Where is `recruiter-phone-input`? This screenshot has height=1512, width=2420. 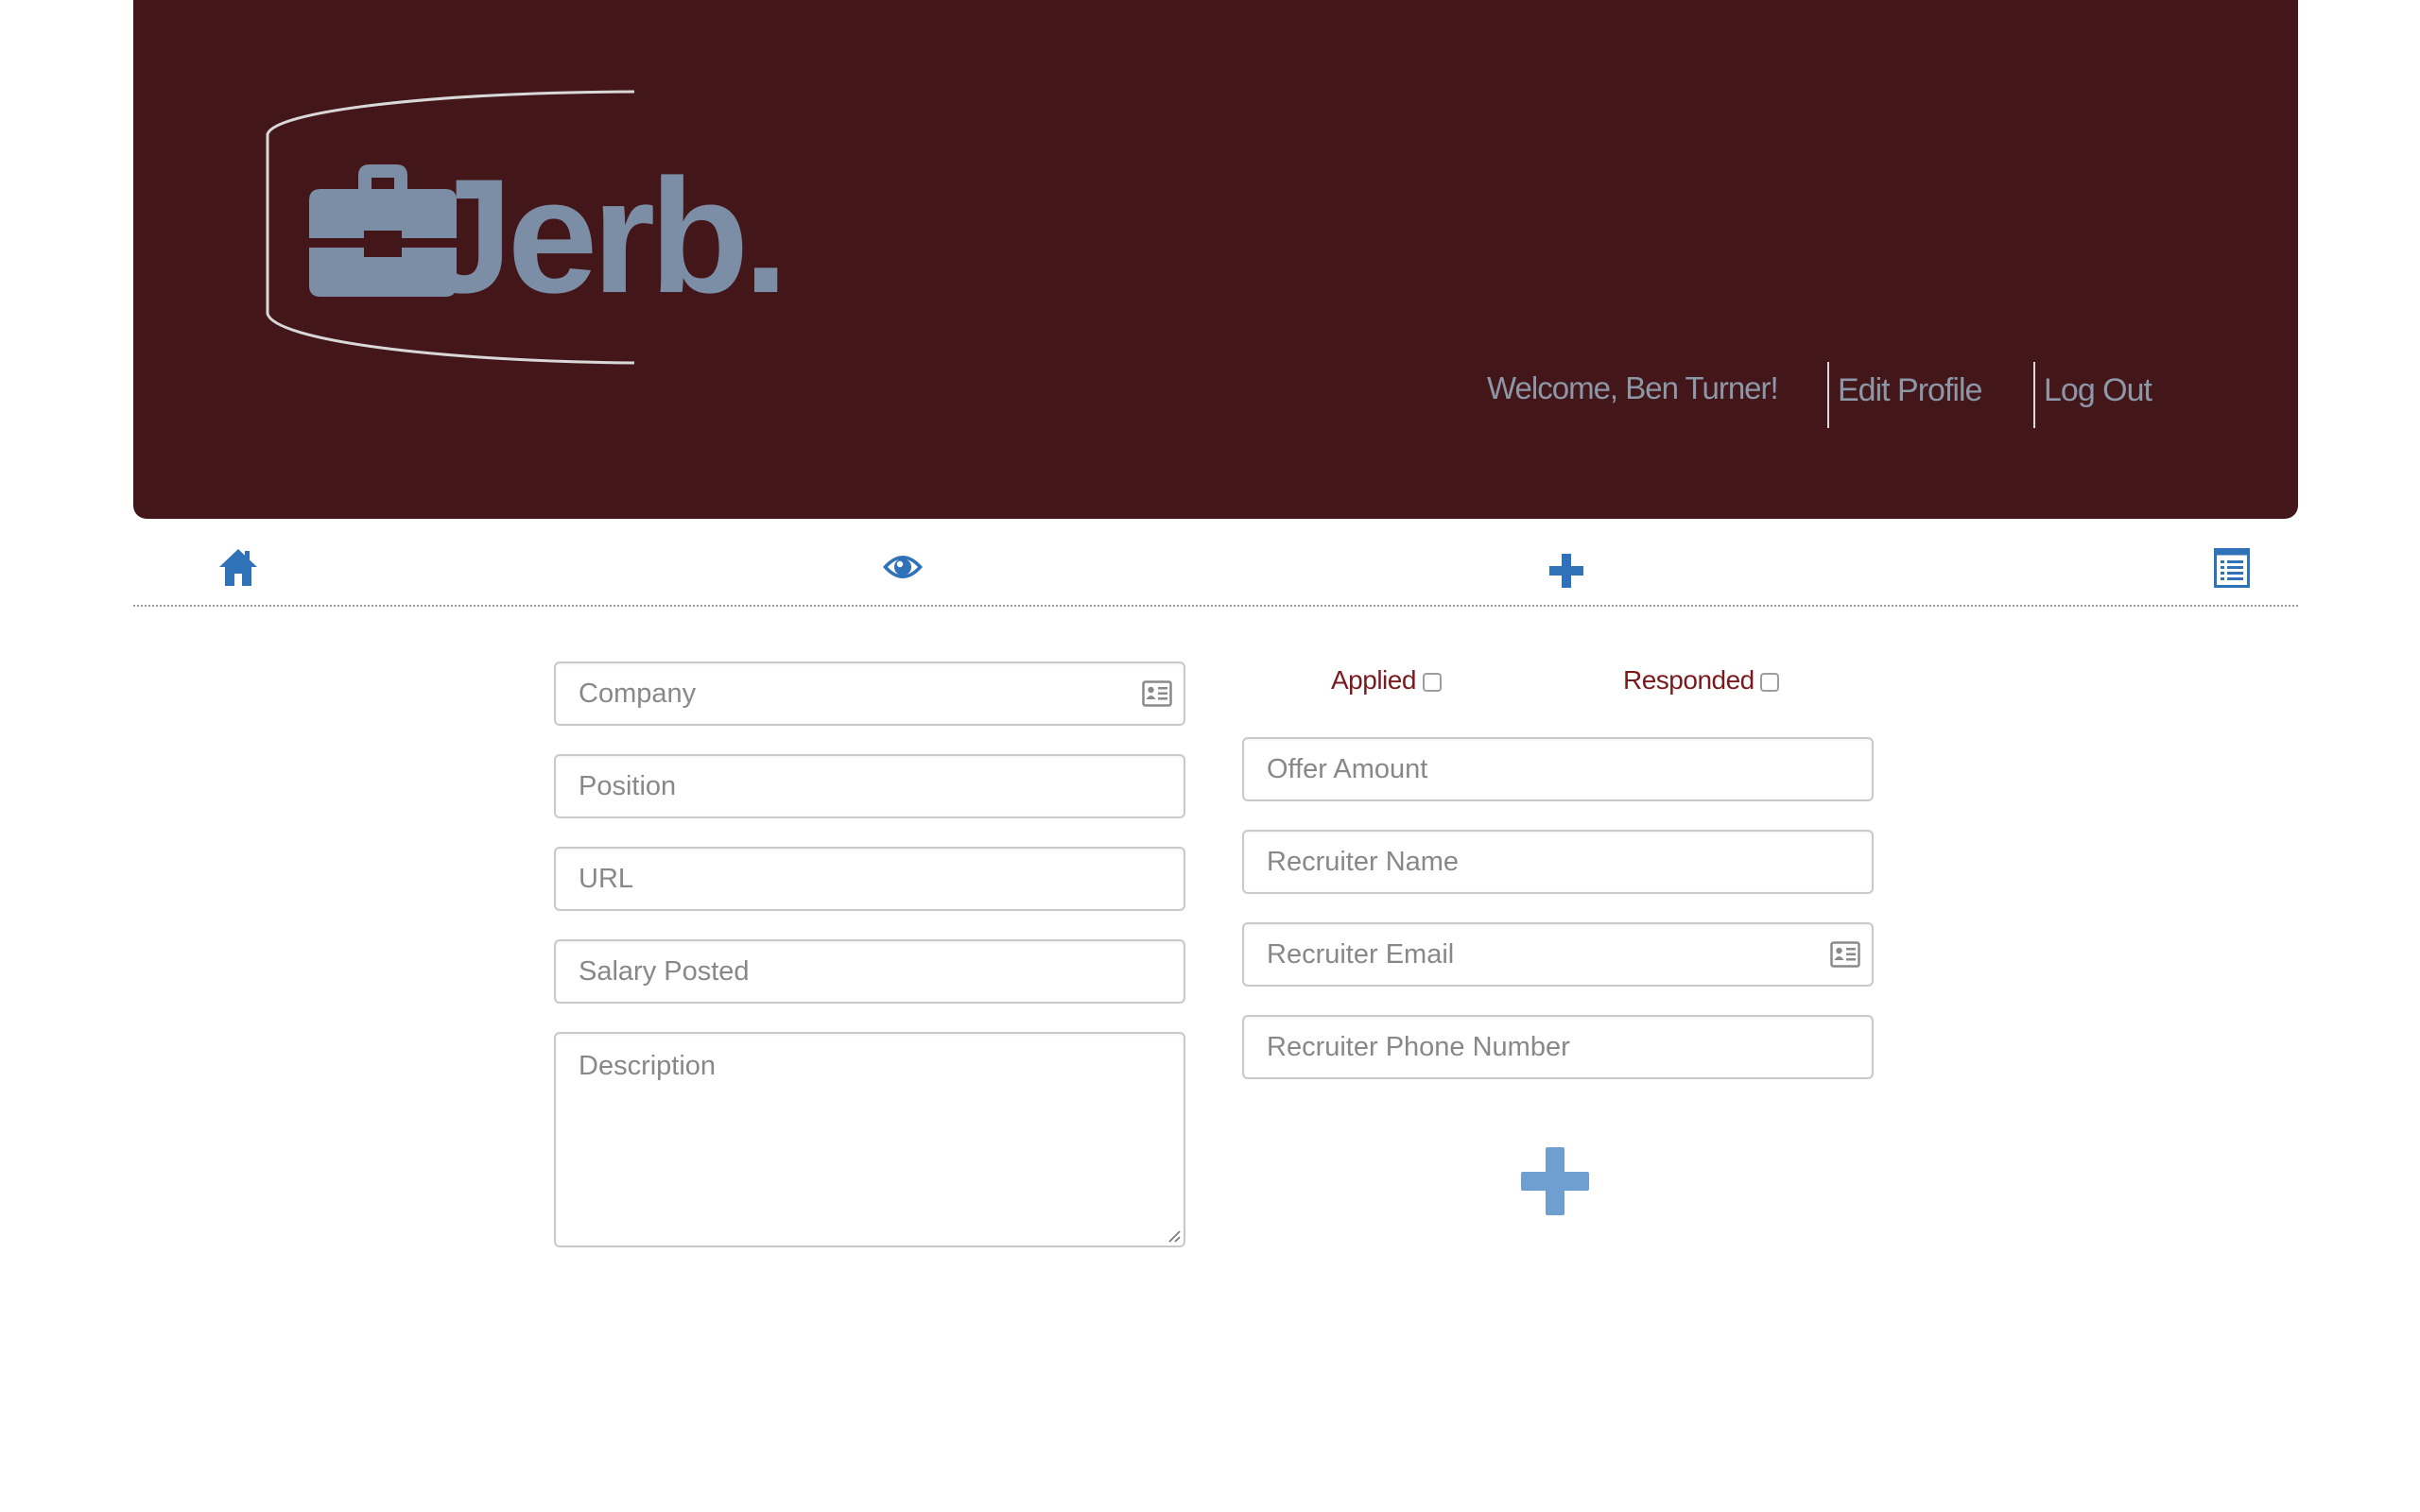 recruiter-phone-input is located at coordinates (1558, 1047).